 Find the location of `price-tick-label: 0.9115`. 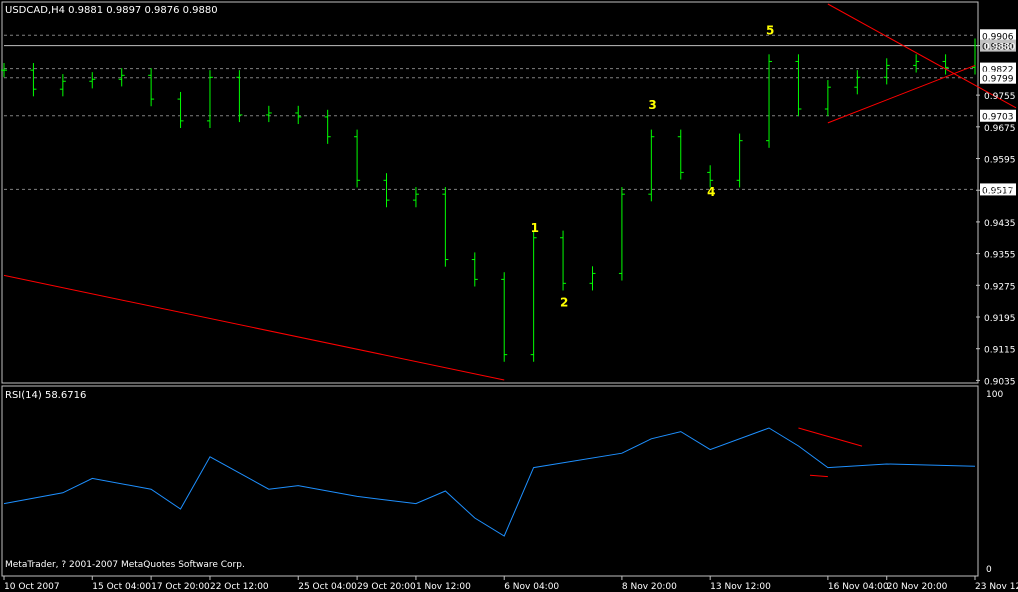

price-tick-label: 0.9115 is located at coordinates (1000, 351).